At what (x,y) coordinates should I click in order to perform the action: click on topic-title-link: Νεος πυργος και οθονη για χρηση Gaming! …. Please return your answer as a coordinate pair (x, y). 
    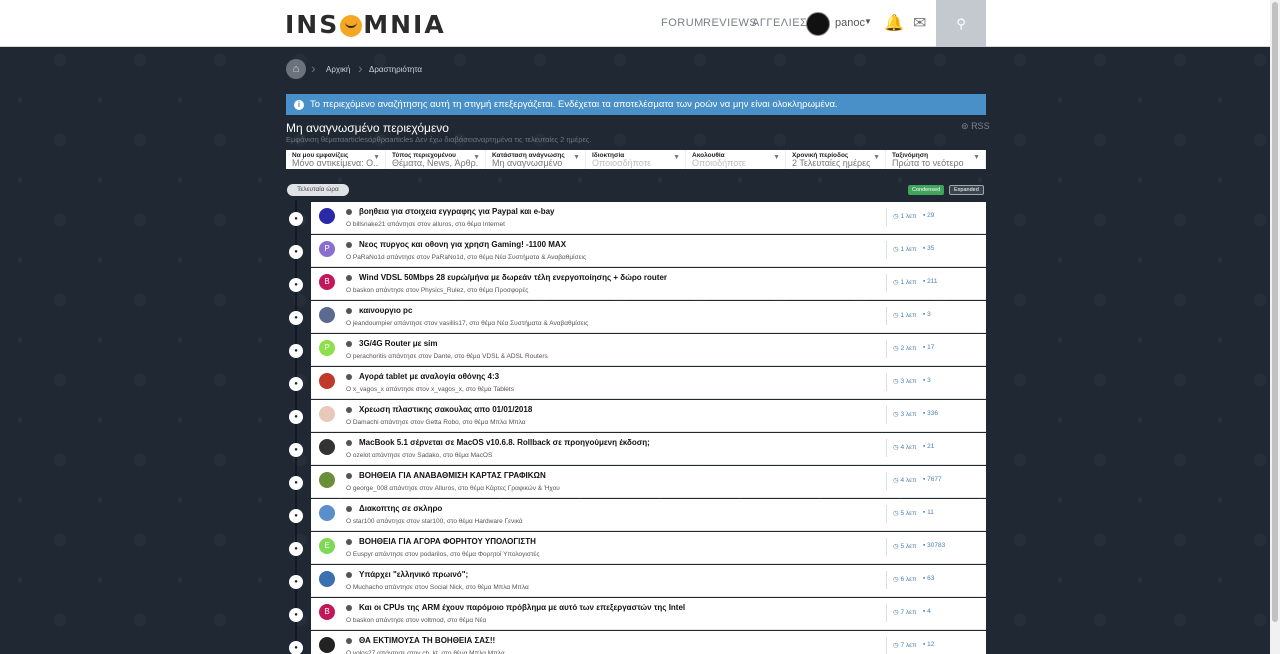
    Looking at the image, I should click on (462, 244).